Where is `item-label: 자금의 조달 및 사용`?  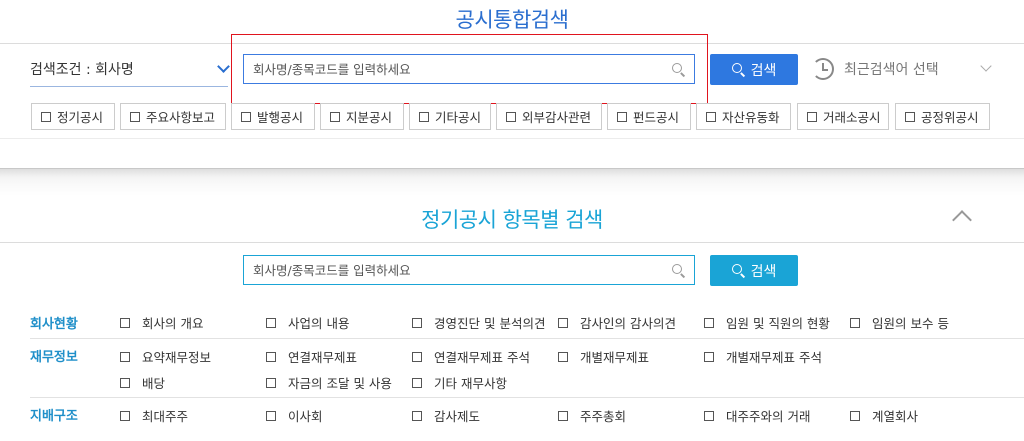
item-label: 자금의 조달 및 사용 is located at coordinates (340, 383).